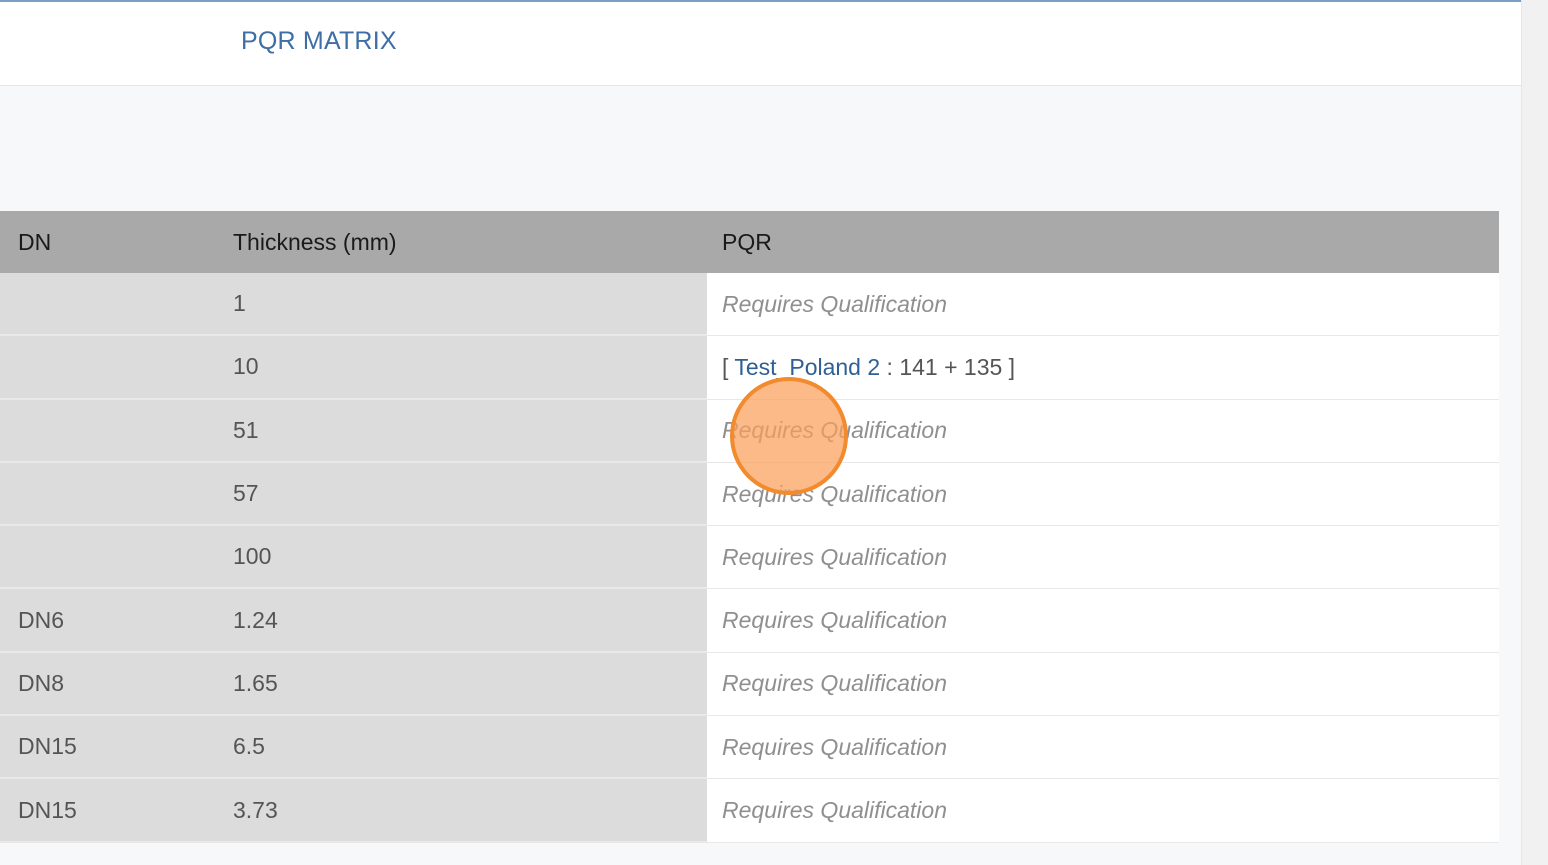 The image size is (1548, 865). I want to click on table-row: 57 Requires Qualification, so click(749, 494).